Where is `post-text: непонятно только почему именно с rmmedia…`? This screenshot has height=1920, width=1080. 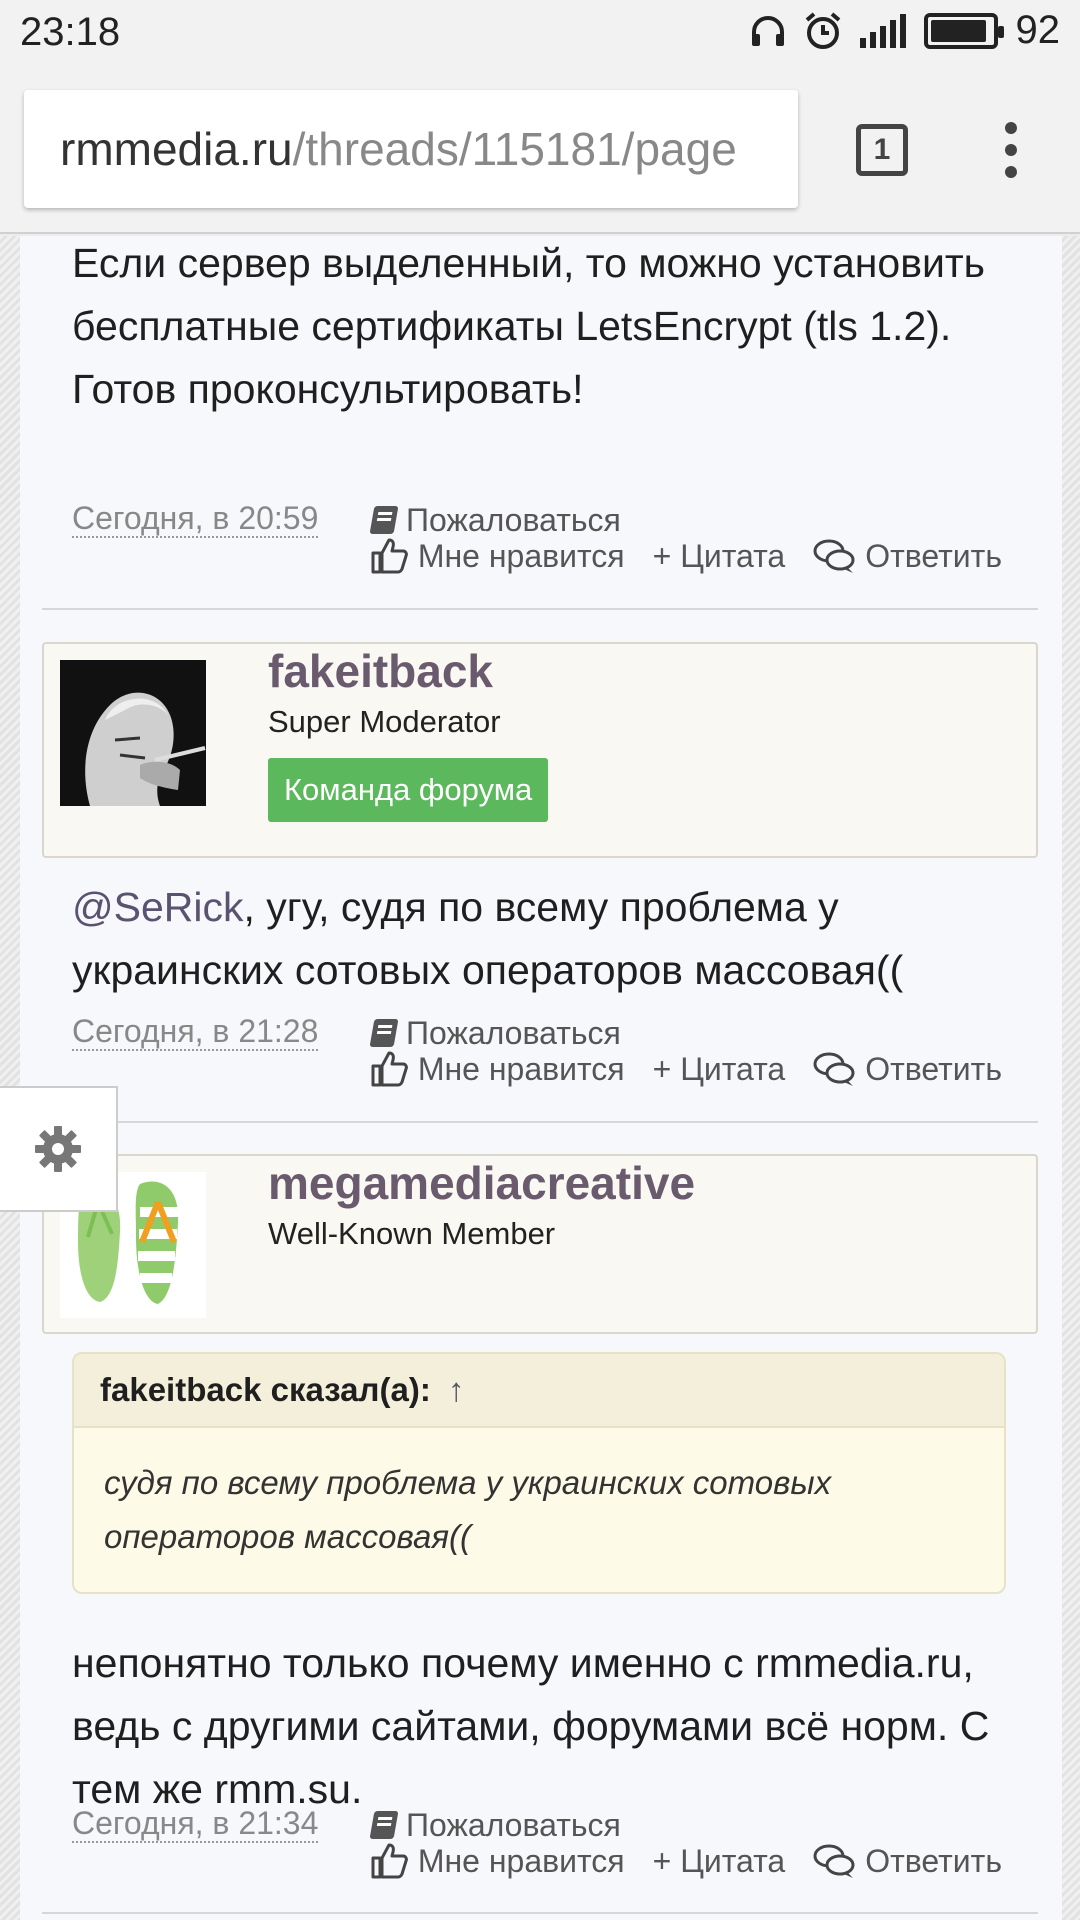 post-text: непонятно только почему именно с rmmedia… is located at coordinates (531, 1726).